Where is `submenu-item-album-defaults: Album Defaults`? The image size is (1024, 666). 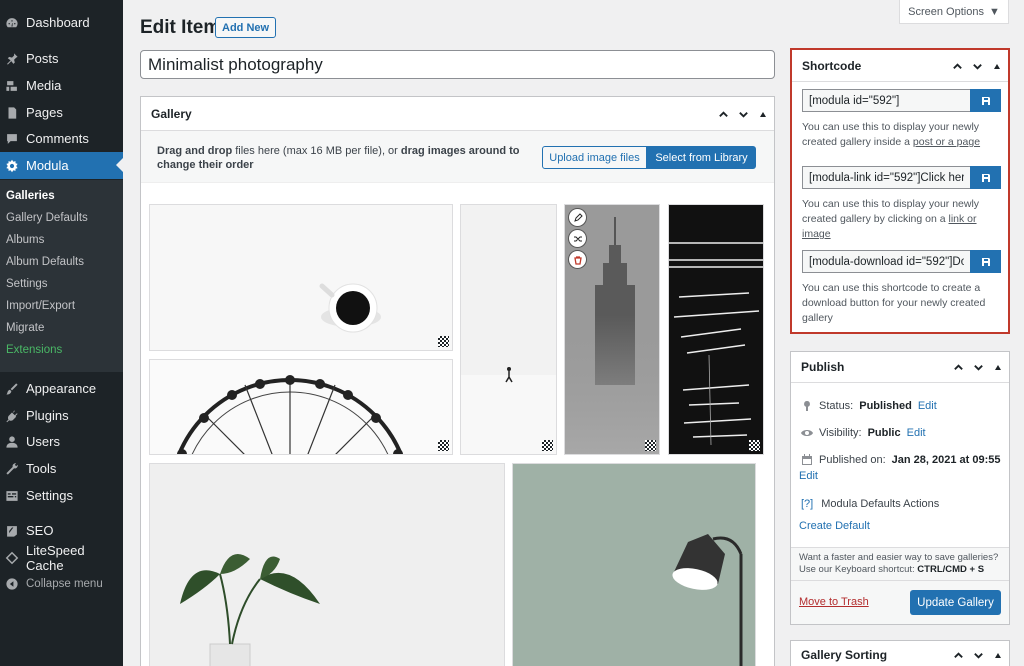
submenu-item-album-defaults: Album Defaults is located at coordinates (45, 262).